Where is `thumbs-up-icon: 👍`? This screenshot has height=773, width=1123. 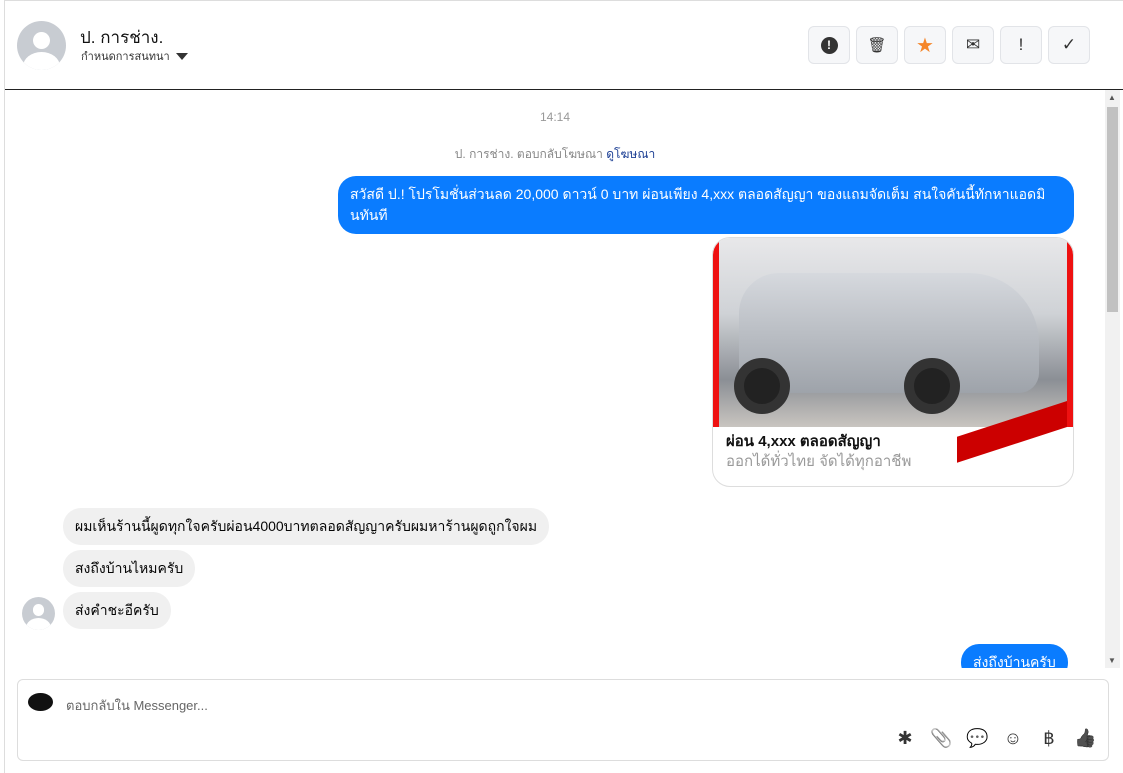
thumbs-up-icon: 👍 is located at coordinates (1085, 738).